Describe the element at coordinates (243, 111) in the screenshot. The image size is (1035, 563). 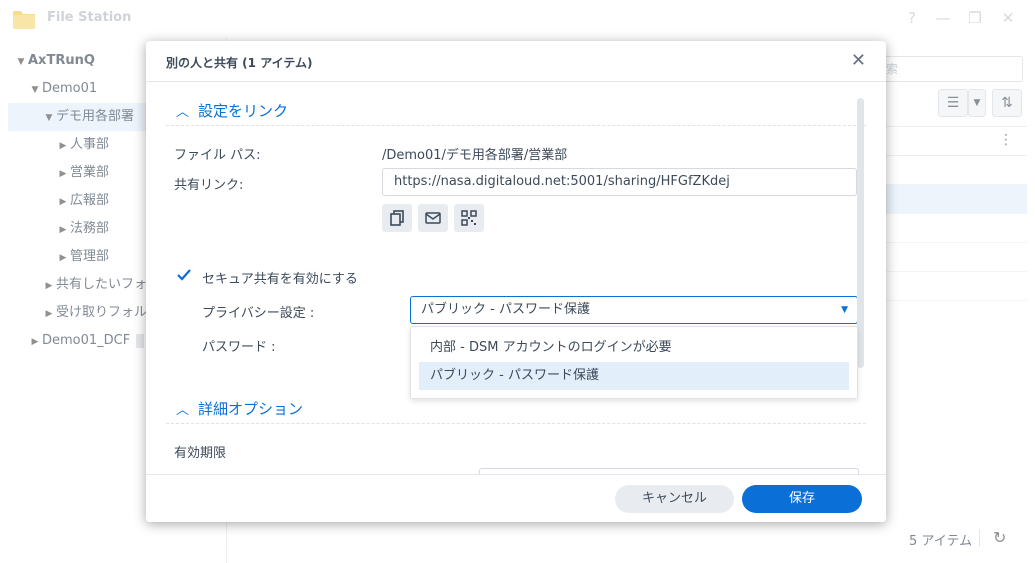
I see `section-title: 設定をリンク` at that location.